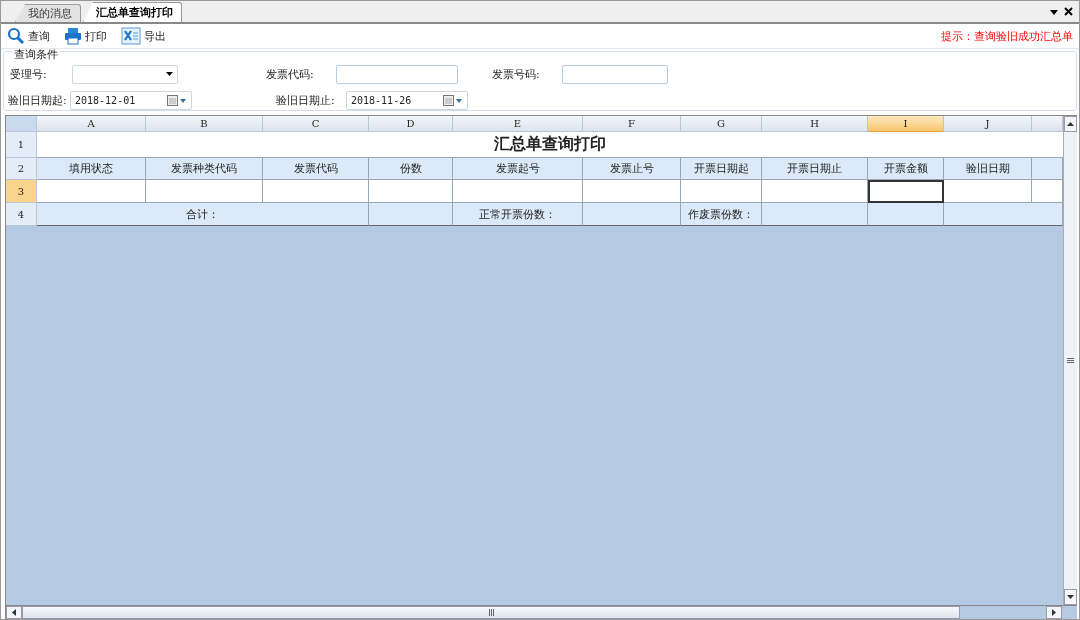  Describe the element at coordinates (21, 214) in the screenshot. I see `row-header: 4` at that location.